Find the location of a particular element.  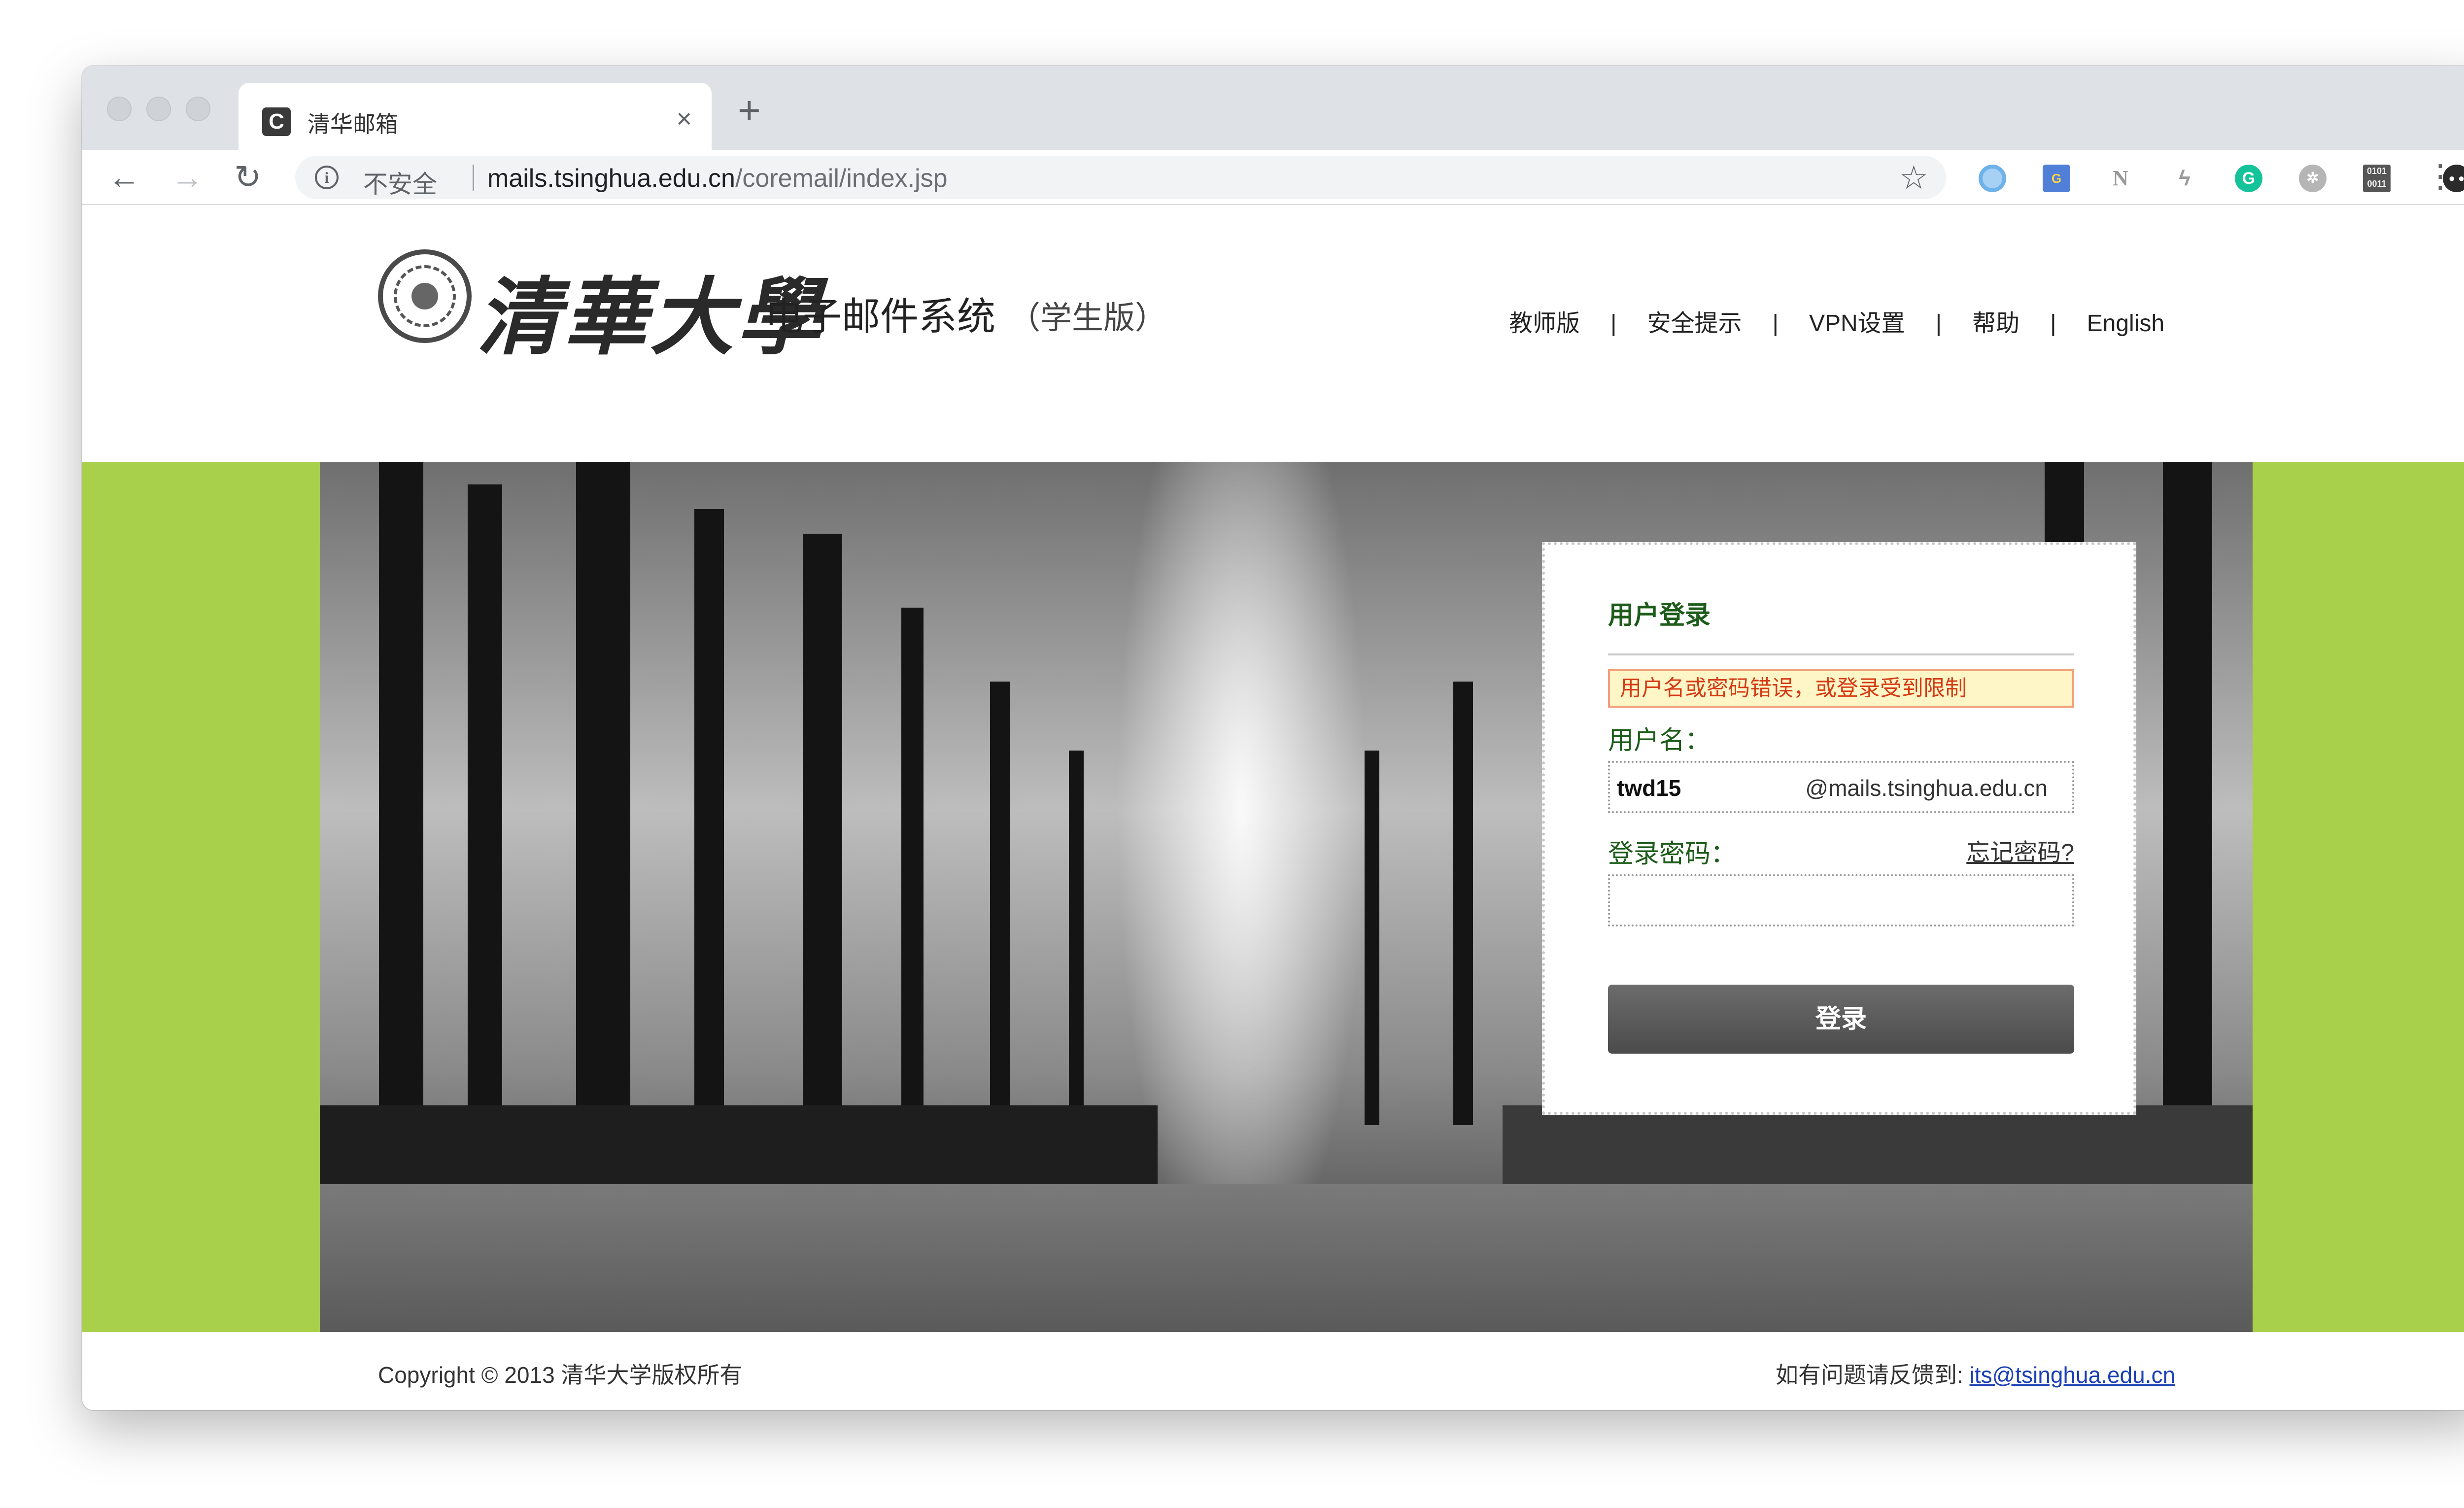

nav-english: English is located at coordinates (2125, 323).